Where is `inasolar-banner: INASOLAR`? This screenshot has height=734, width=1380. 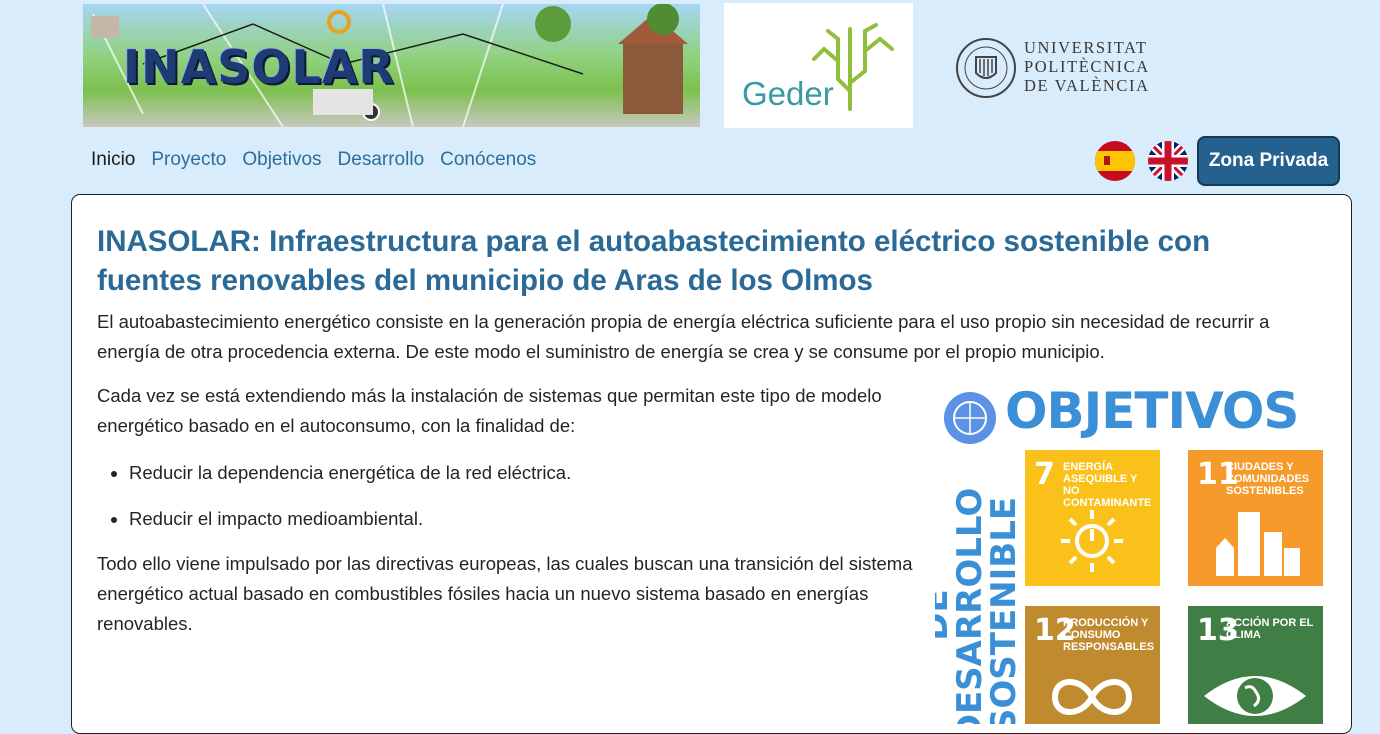 inasolar-banner: INASOLAR is located at coordinates (391, 65).